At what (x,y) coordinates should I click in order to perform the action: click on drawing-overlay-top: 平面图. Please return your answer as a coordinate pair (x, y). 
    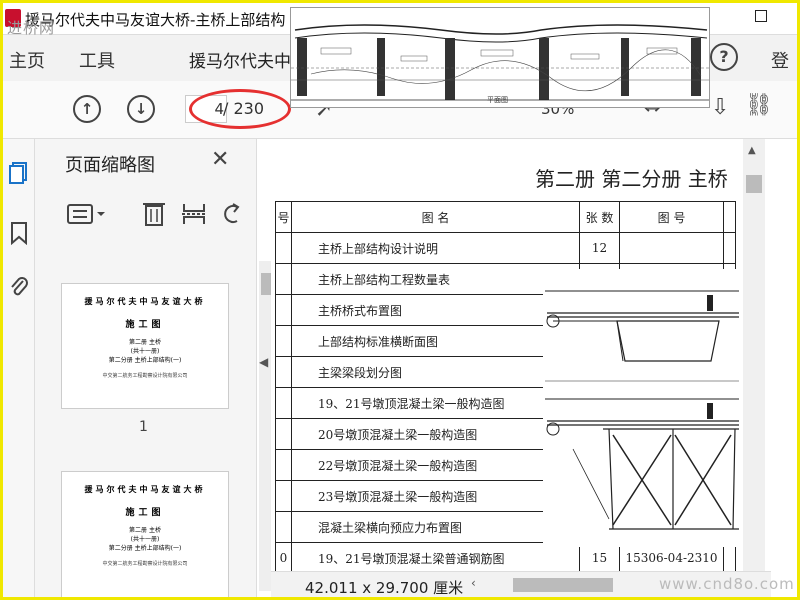
    Looking at the image, I should click on (500, 57).